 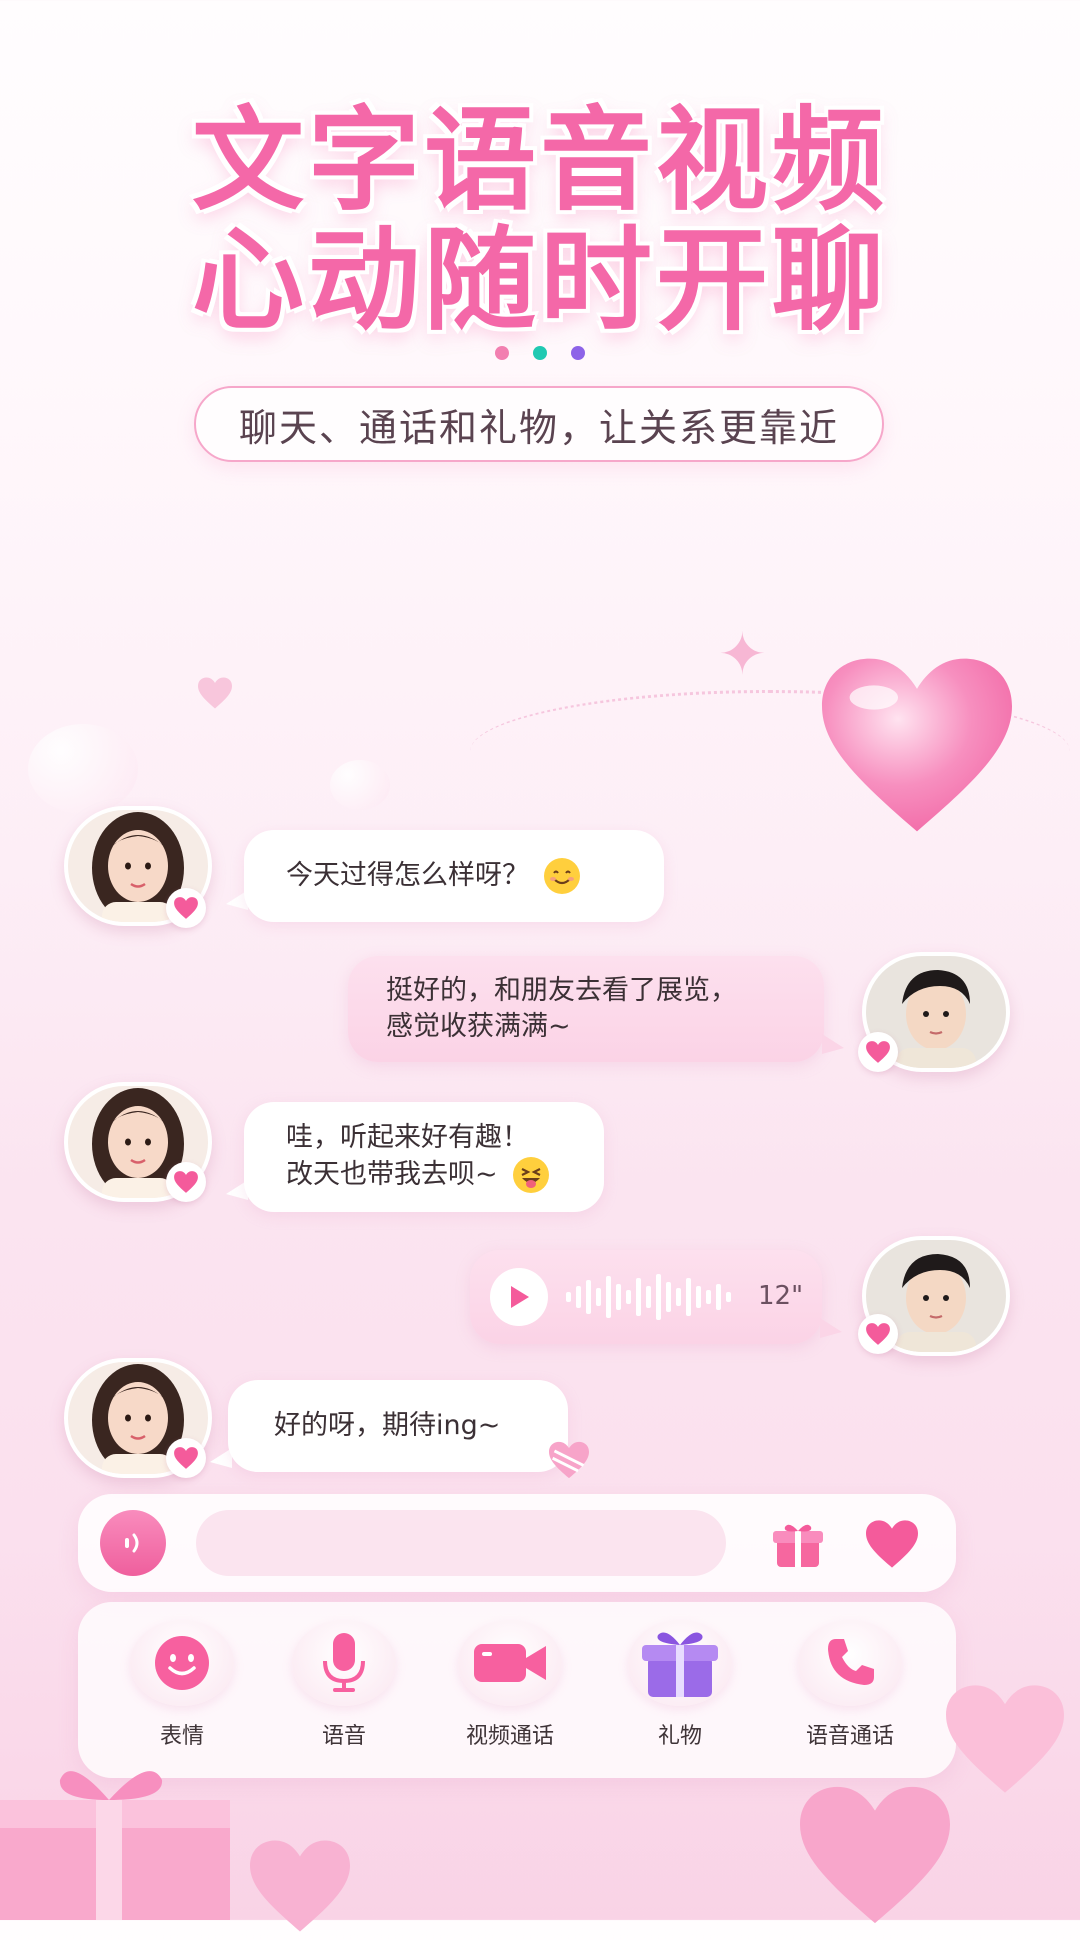 I want to click on voice-duration: 12", so click(x=781, y=1296).